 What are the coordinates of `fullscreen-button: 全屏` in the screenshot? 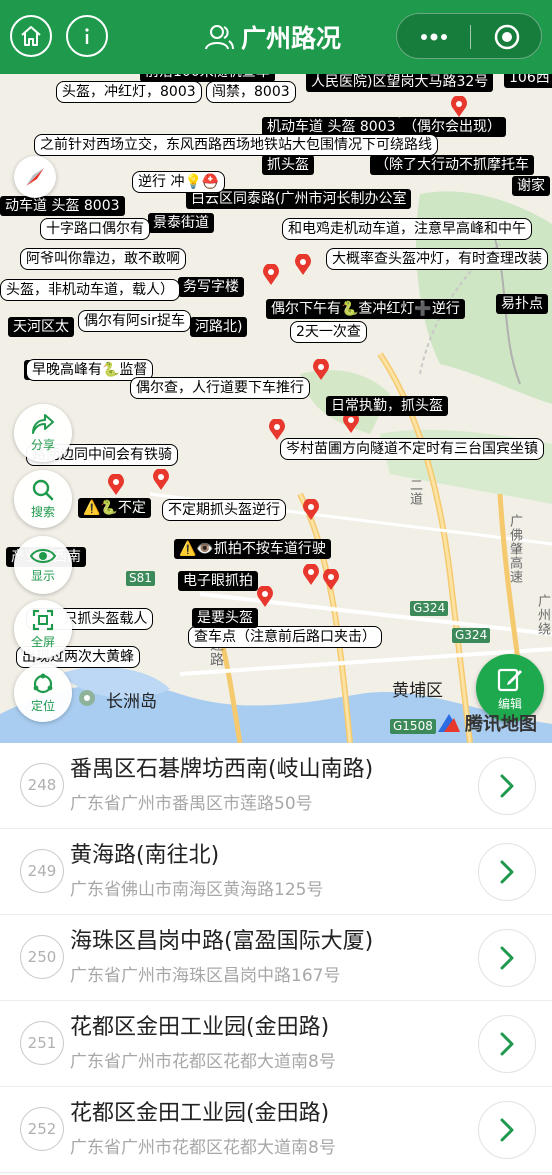 It's located at (43, 629).